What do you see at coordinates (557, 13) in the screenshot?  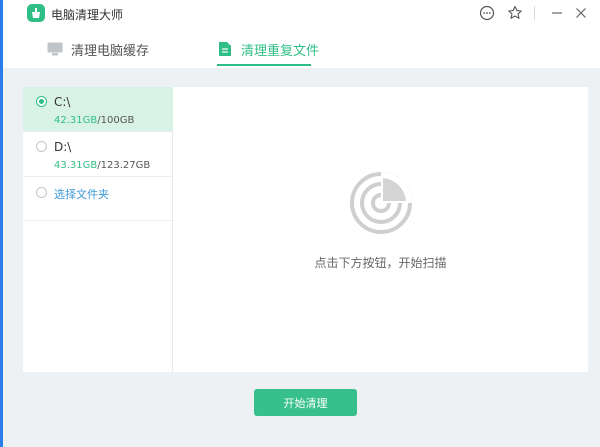 I see `minimize-icon` at bounding box center [557, 13].